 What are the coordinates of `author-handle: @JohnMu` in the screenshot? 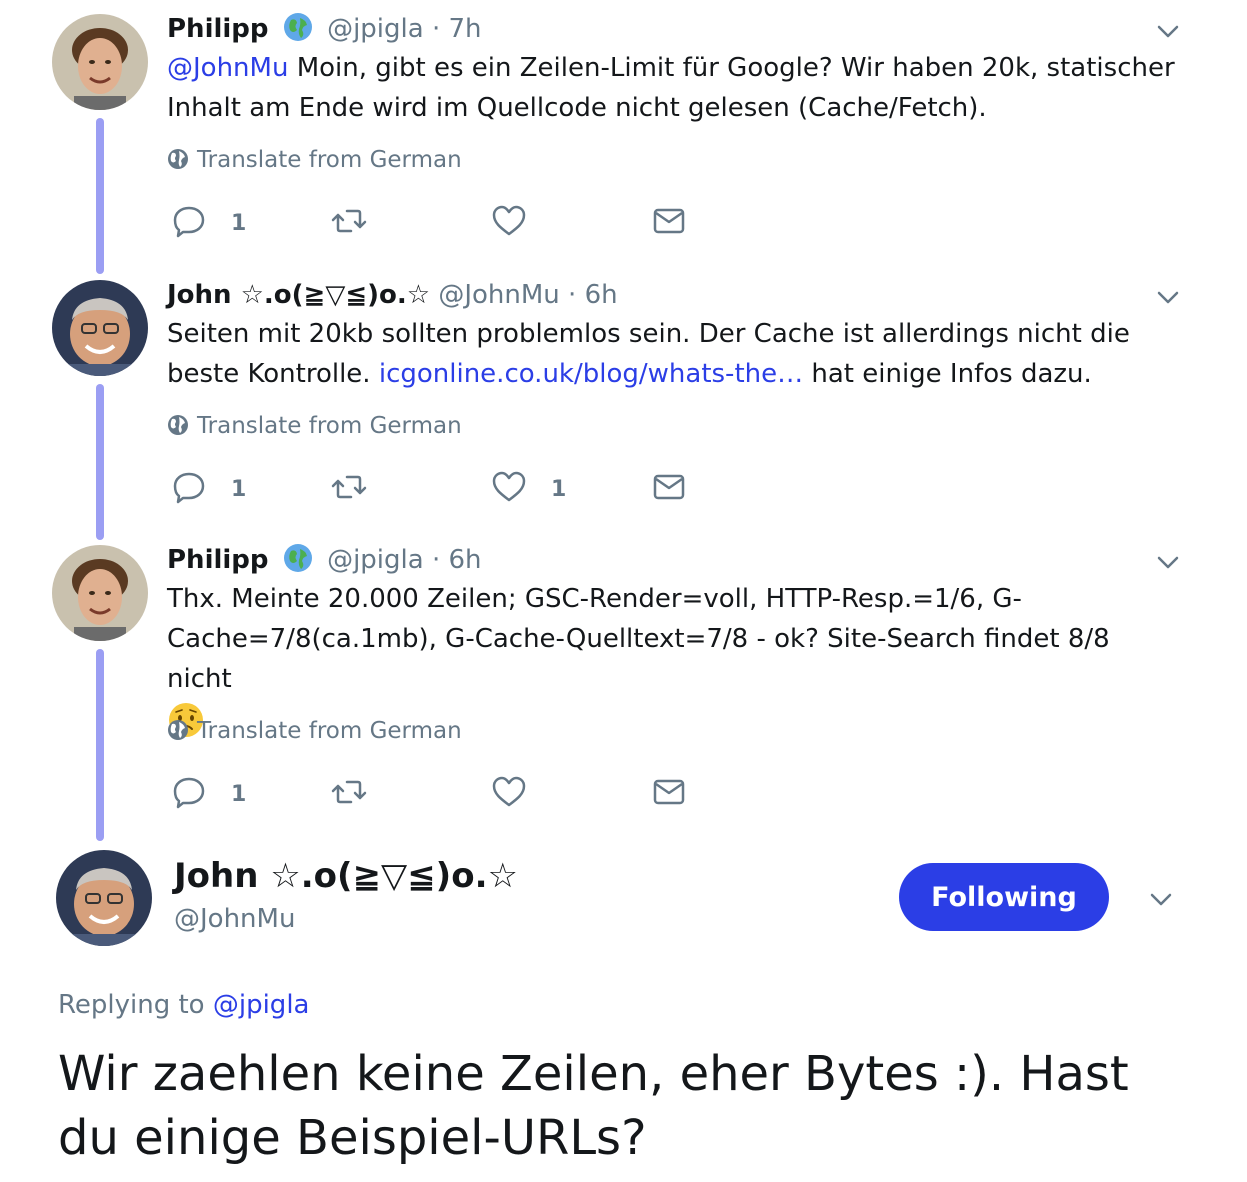 It's located at (498, 295).